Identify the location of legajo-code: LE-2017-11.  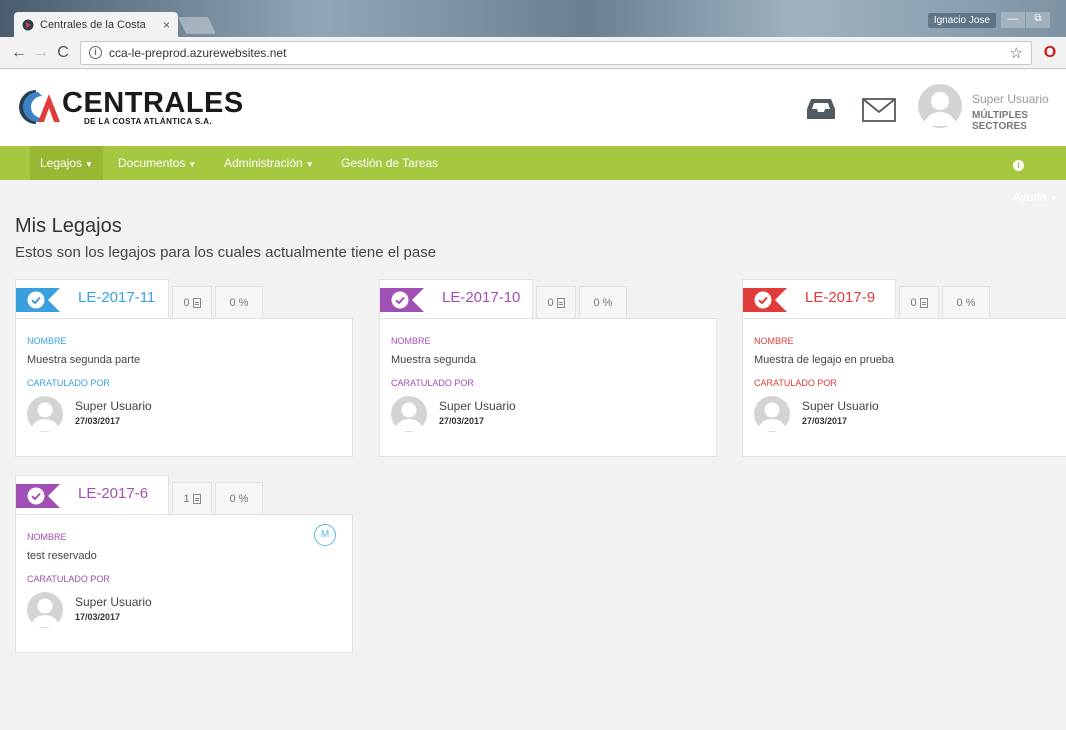
(117, 297).